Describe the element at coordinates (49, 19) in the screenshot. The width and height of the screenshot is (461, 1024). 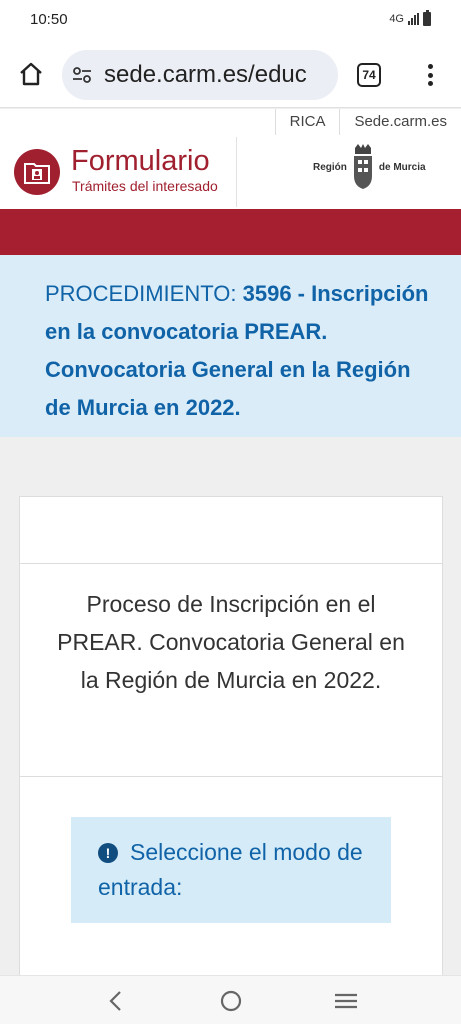
I see `status-time: 10:50` at that location.